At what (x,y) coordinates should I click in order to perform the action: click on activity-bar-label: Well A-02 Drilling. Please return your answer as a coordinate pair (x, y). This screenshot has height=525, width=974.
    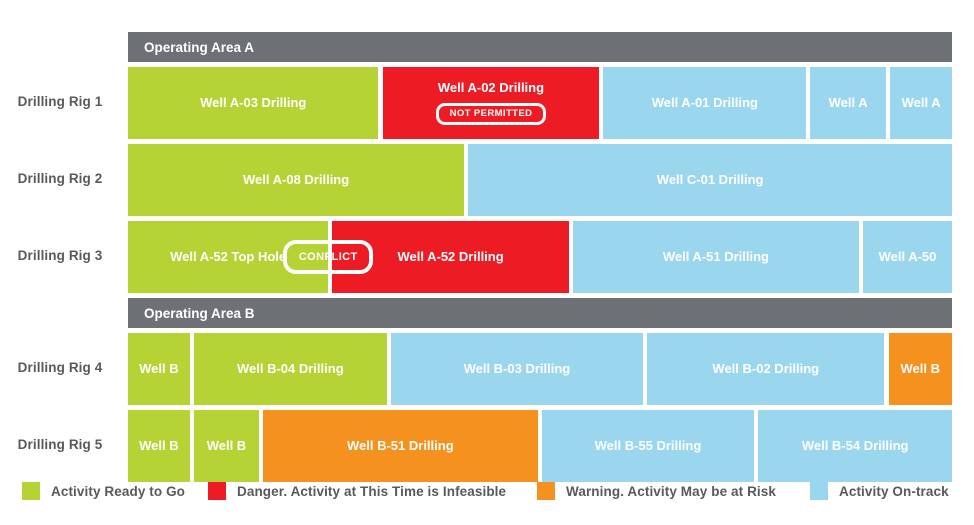
    Looking at the image, I should click on (491, 87).